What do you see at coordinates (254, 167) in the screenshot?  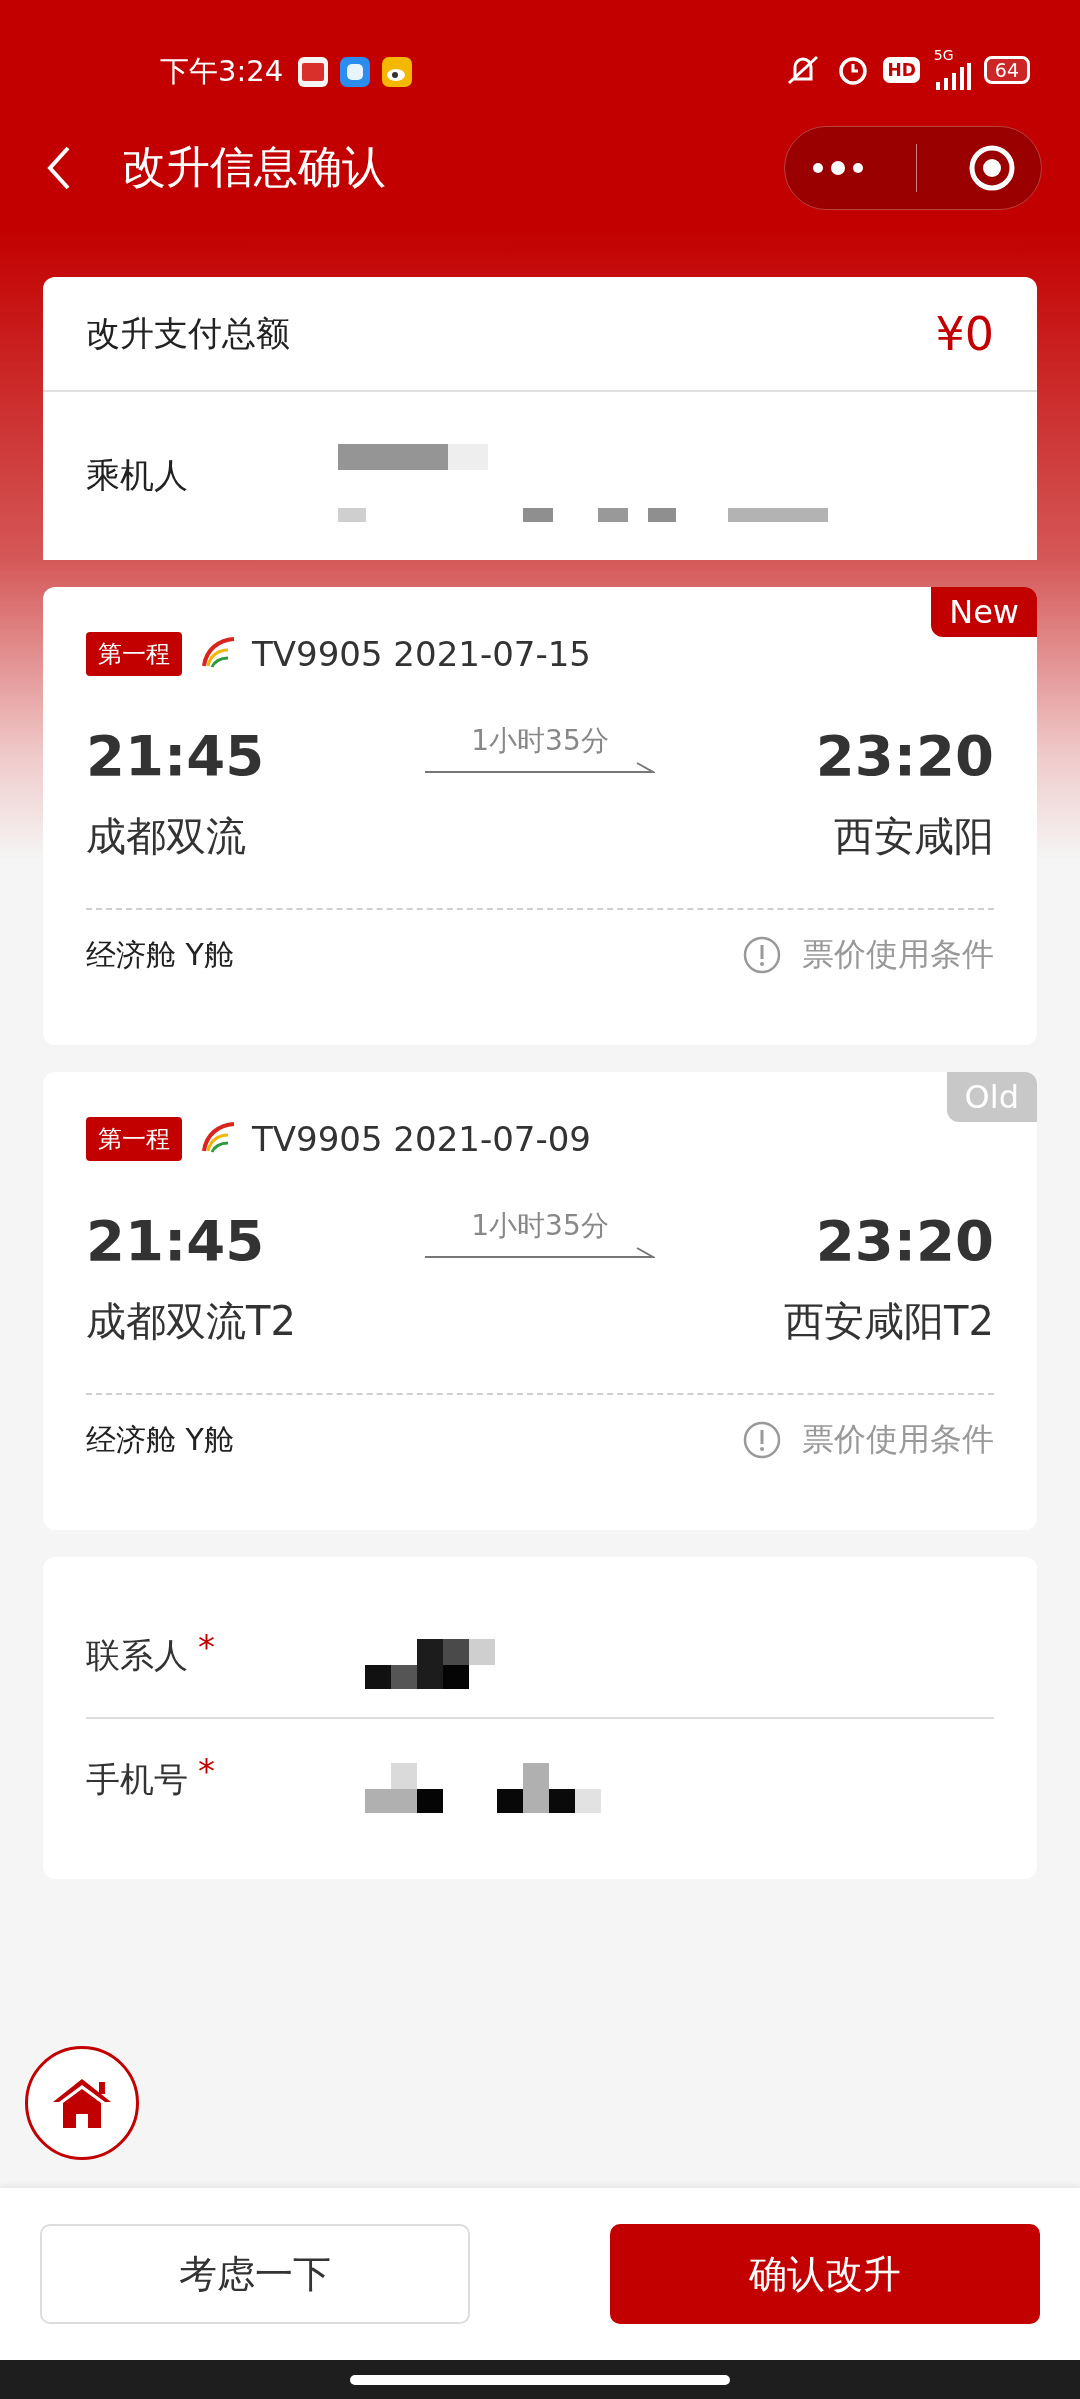 I see `page-title: 改升信息确认` at bounding box center [254, 167].